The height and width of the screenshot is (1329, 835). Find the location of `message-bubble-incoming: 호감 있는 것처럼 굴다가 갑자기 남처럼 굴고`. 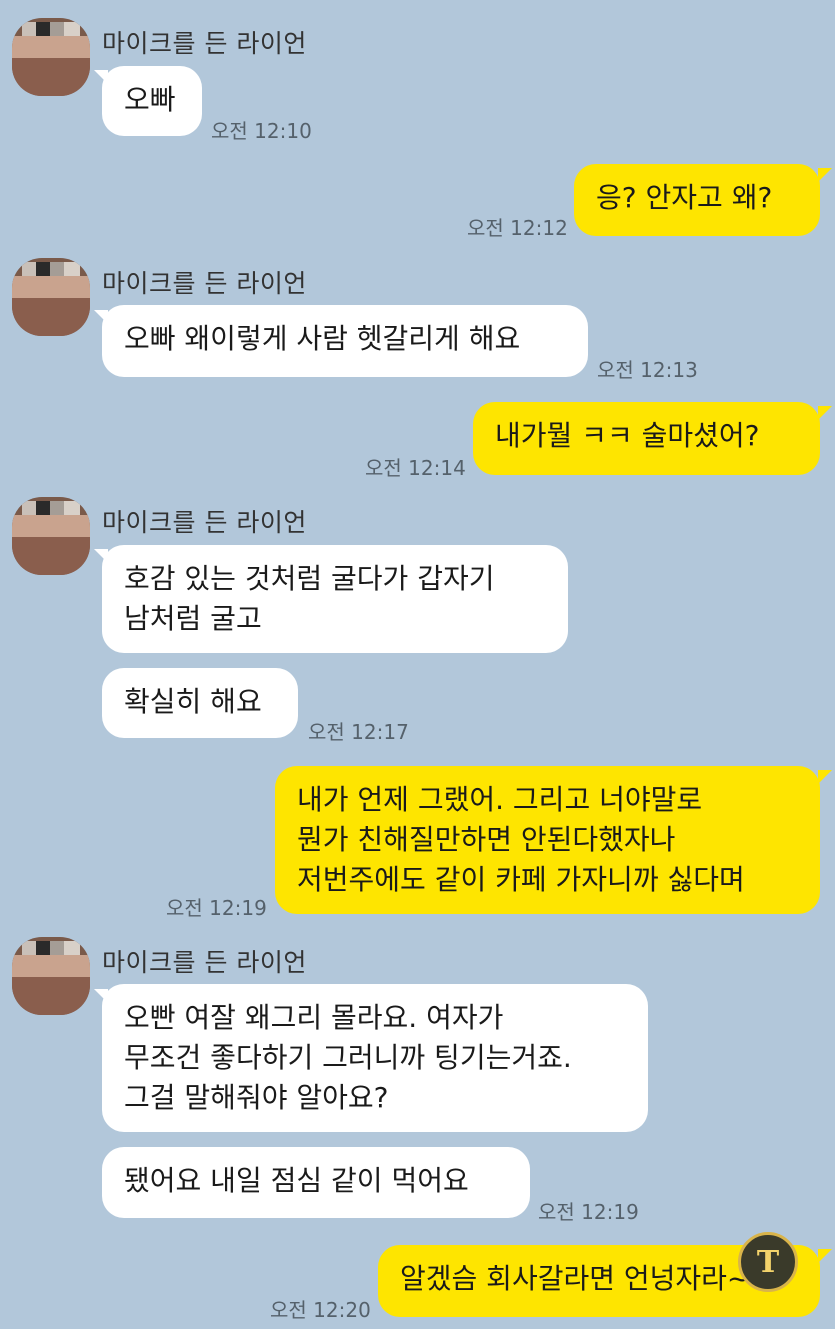

message-bubble-incoming: 호감 있는 것처럼 굴다가 갑자기 남처럼 굴고 is located at coordinates (335, 599).